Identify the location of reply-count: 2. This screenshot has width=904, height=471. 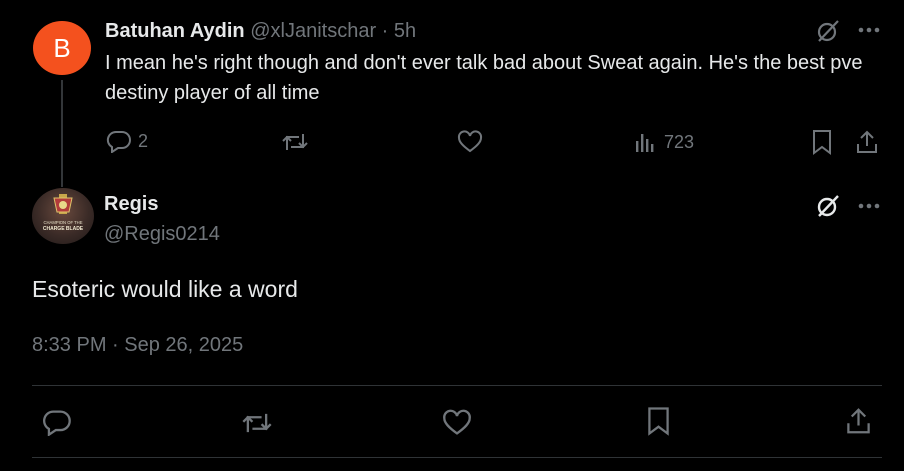
(143, 140).